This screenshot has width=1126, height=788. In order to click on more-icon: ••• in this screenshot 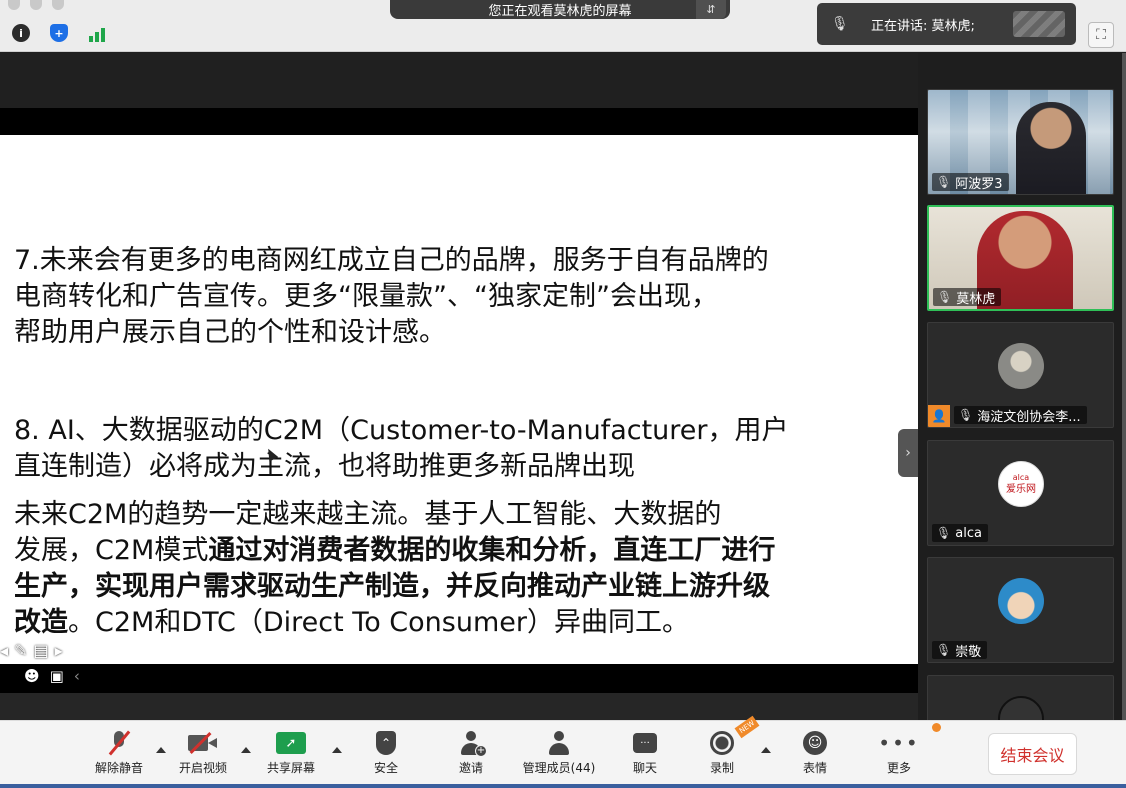, I will do `click(899, 743)`.